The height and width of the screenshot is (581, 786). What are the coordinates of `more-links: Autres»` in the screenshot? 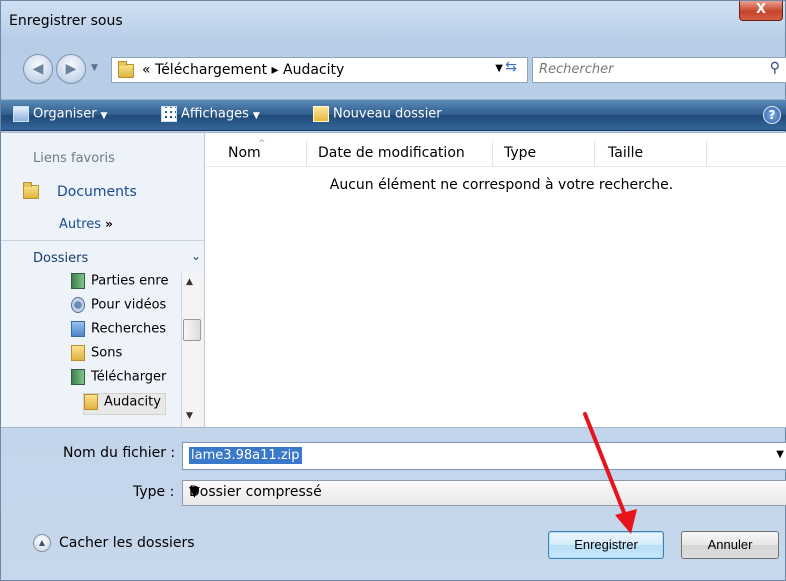 It's located at (86, 224).